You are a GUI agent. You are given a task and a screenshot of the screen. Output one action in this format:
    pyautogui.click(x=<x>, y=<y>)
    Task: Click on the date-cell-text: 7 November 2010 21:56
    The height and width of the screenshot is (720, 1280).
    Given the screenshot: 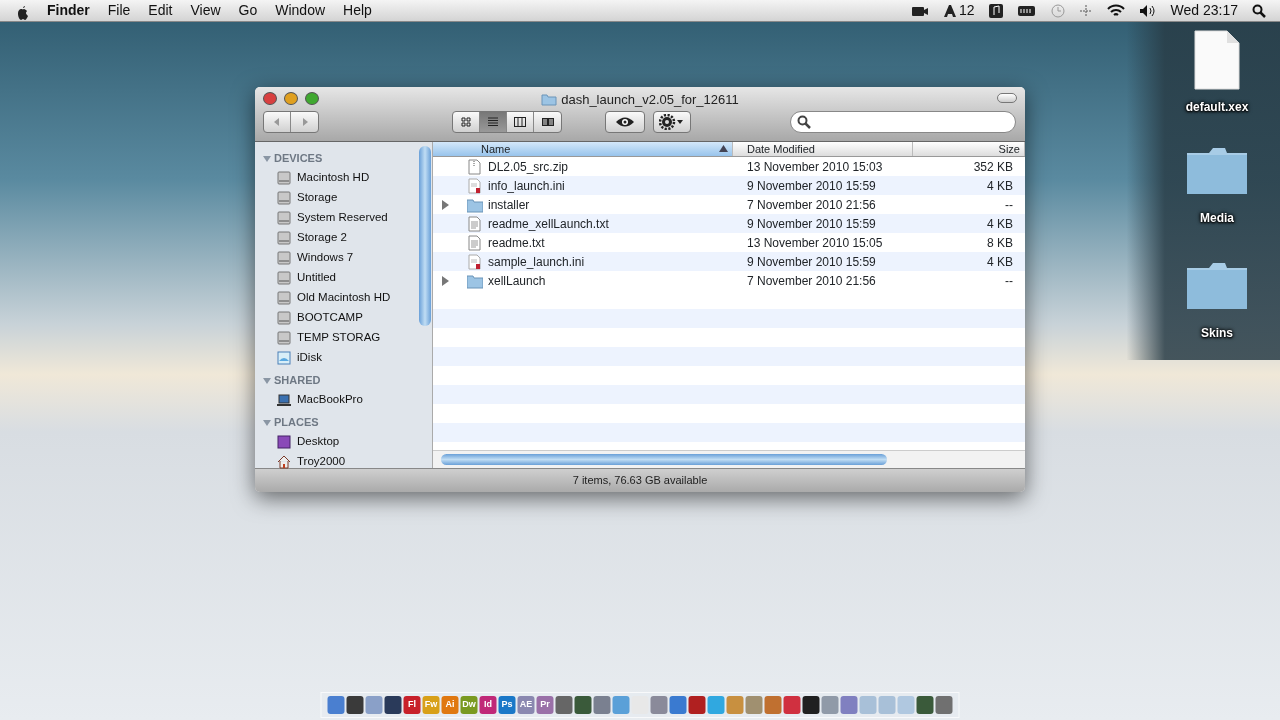 What is the action you would take?
    pyautogui.click(x=811, y=205)
    